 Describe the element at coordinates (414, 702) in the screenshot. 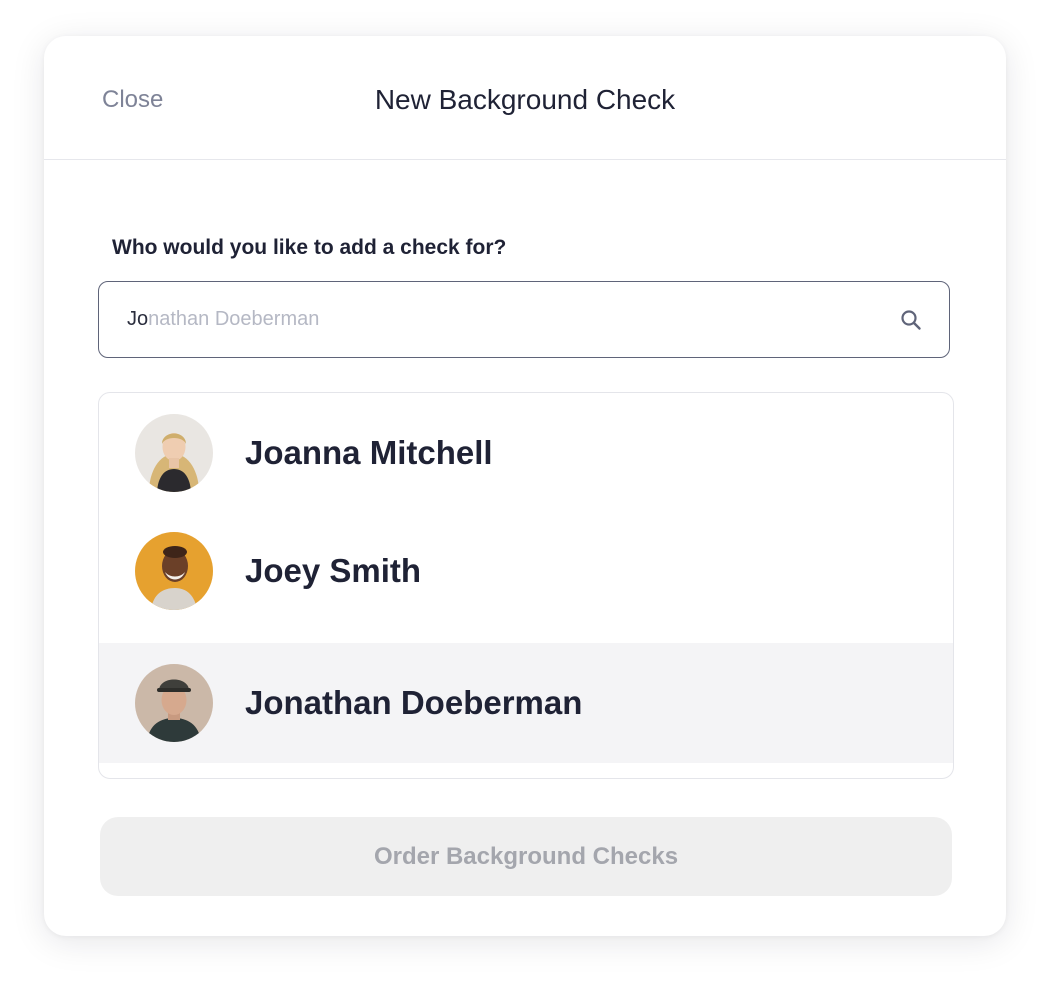

I see `result-name: Jonathan Doeberman` at that location.